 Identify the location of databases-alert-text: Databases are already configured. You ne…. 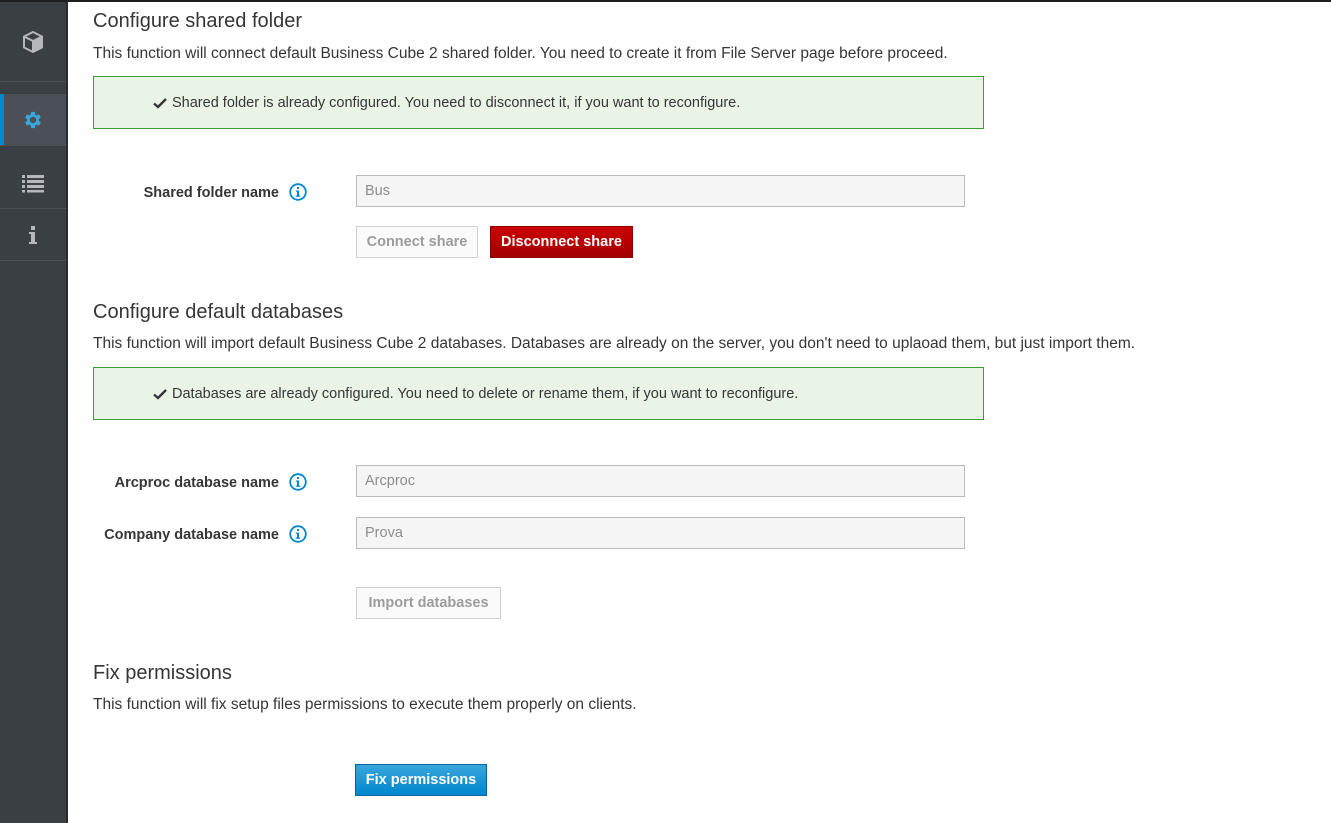
(485, 393).